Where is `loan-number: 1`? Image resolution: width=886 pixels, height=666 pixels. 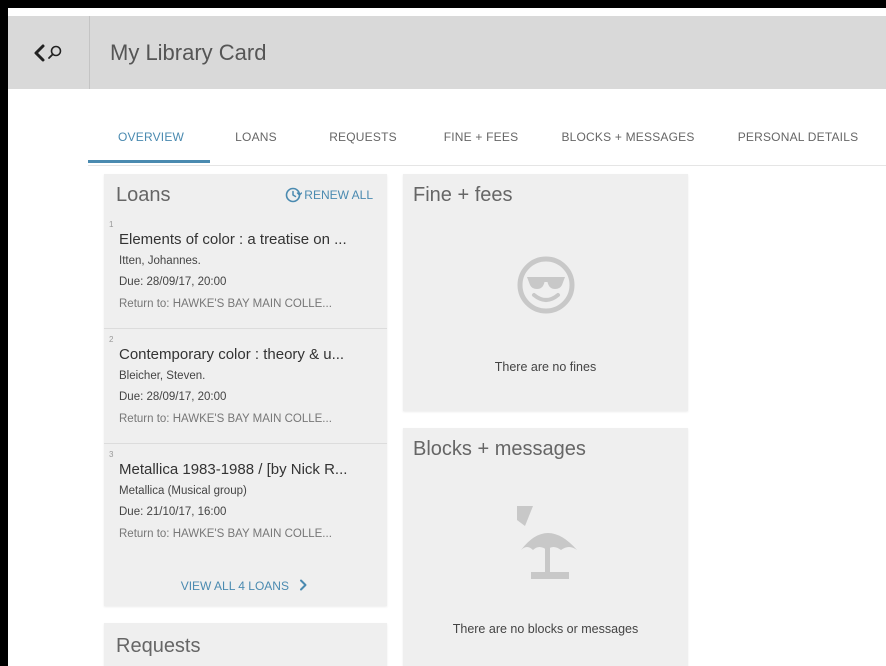
loan-number: 1 is located at coordinates (111, 224).